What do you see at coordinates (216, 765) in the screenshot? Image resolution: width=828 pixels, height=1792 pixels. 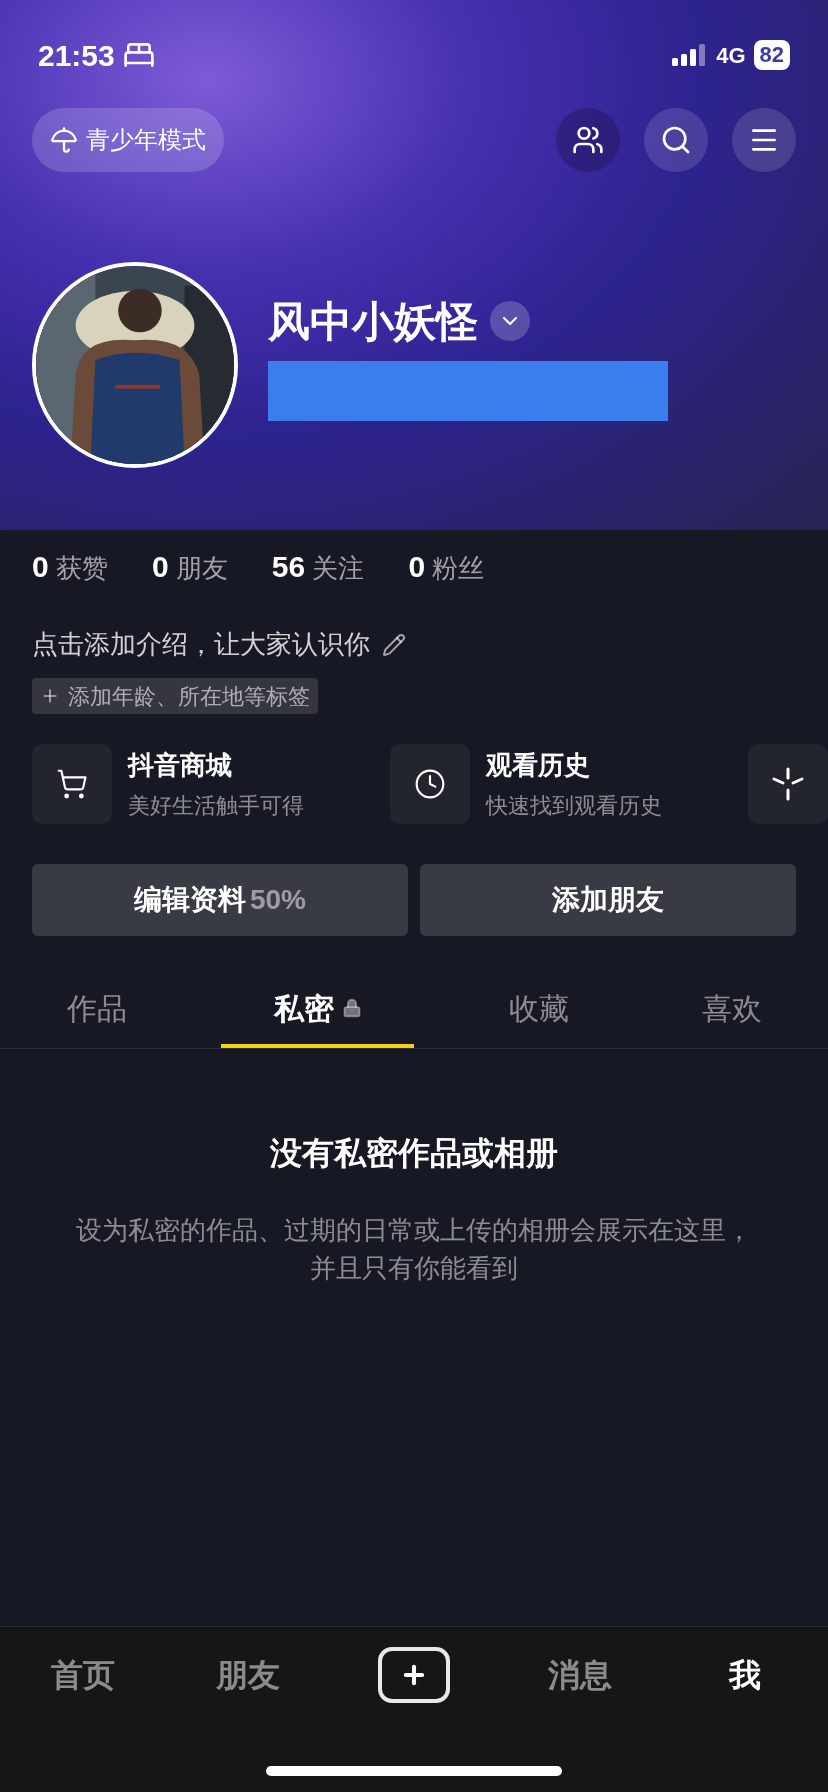 I see `shortcut-title: 抖音商城` at bounding box center [216, 765].